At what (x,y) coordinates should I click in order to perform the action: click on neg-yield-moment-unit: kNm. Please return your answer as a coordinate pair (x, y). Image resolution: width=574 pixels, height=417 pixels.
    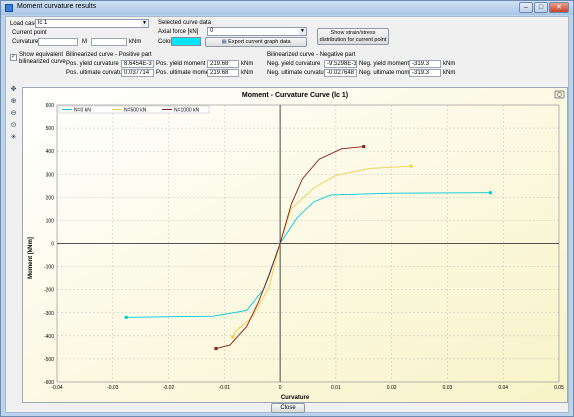
    Looking at the image, I should click on (449, 64).